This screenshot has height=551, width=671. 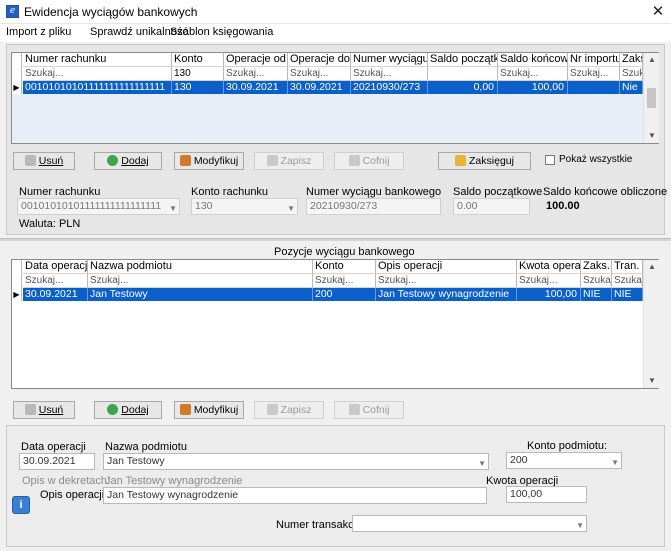 I want to click on search-opening, so click(x=463, y=74).